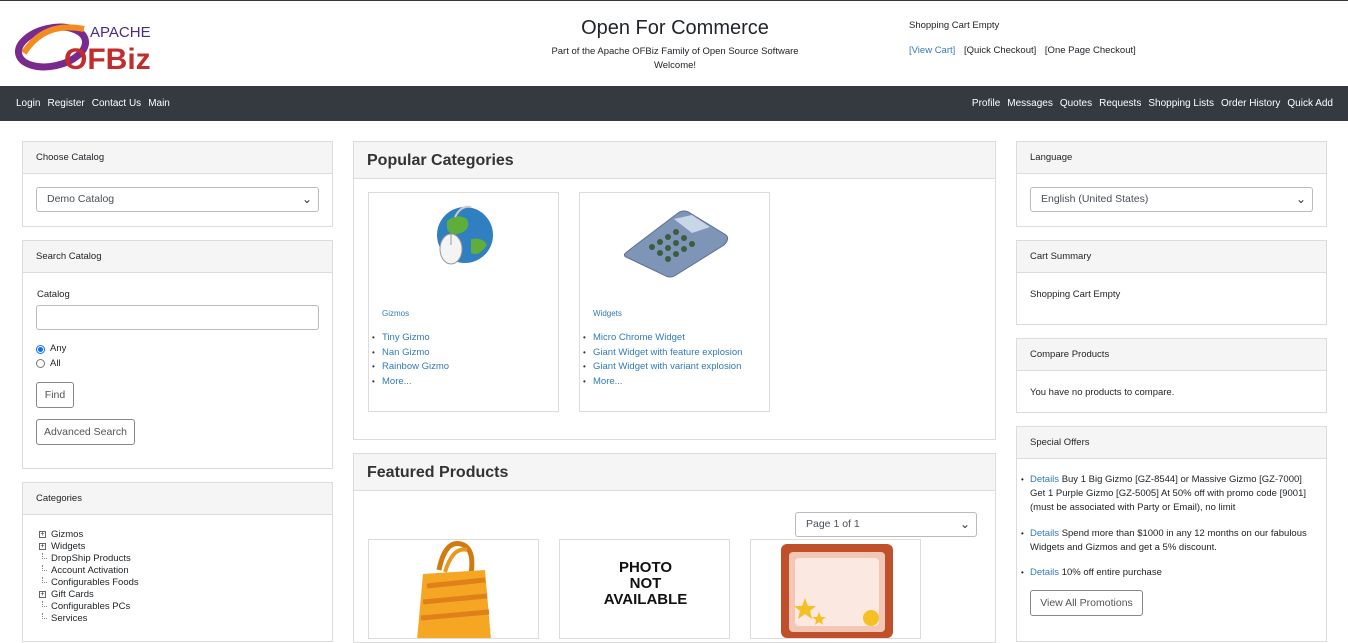  Describe the element at coordinates (1076, 103) in the screenshot. I see `nav-quotes: Quotes` at that location.